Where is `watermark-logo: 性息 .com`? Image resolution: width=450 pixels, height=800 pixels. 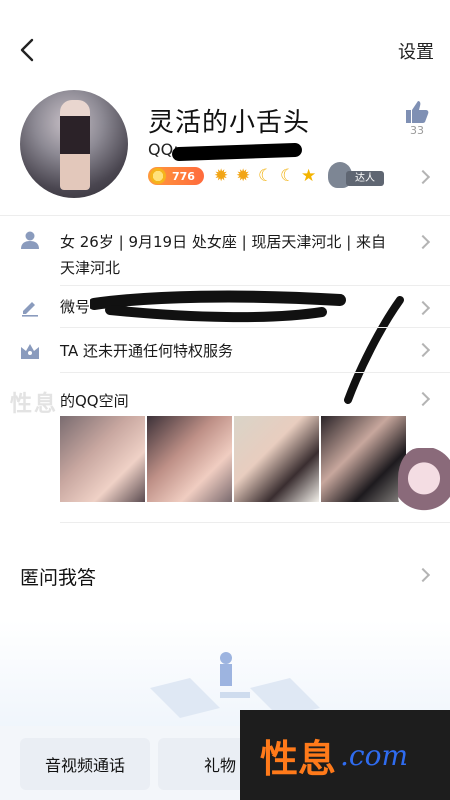
watermark-logo: 性息 .com is located at coordinates (345, 755).